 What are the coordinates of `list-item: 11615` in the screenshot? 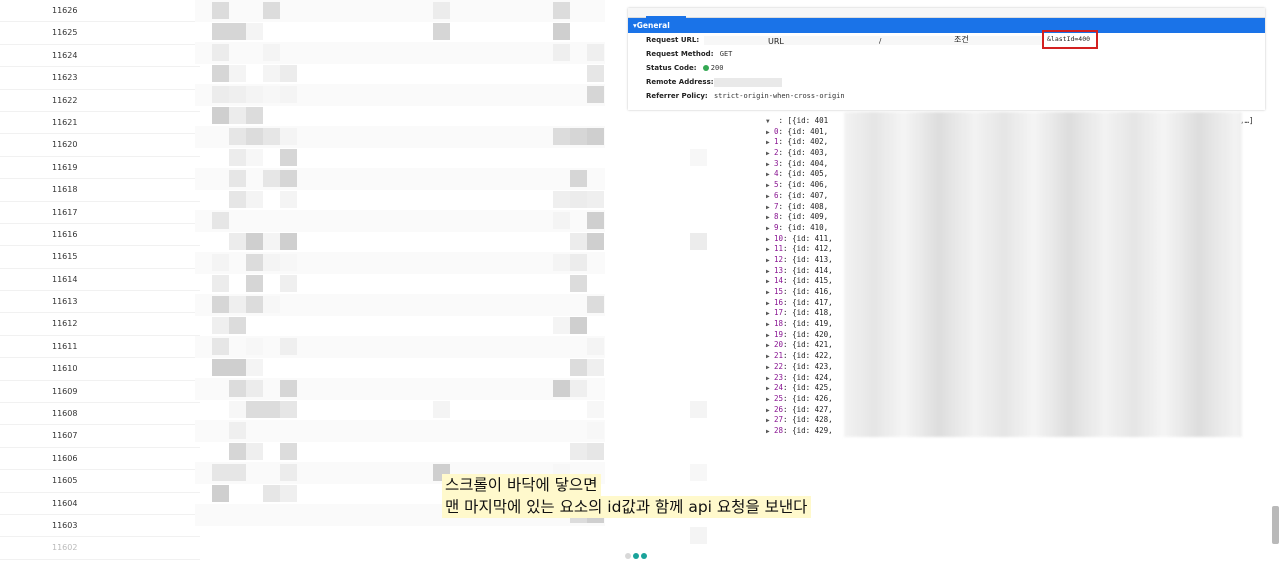 It's located at (100, 257).